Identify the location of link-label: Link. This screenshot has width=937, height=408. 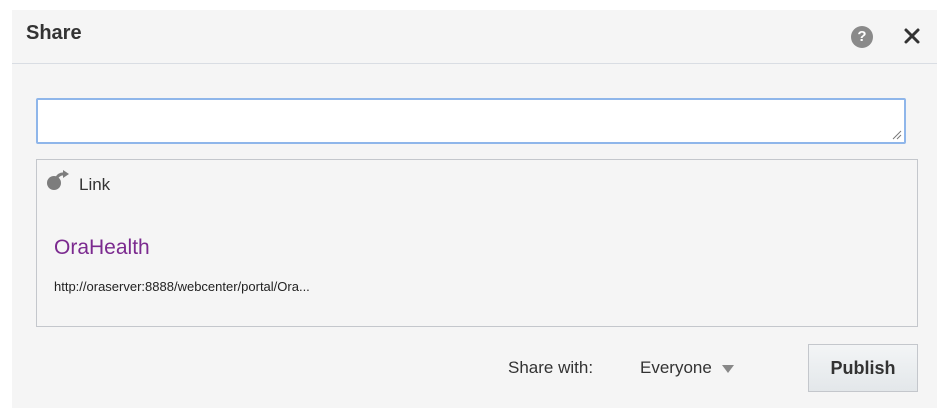
(95, 184).